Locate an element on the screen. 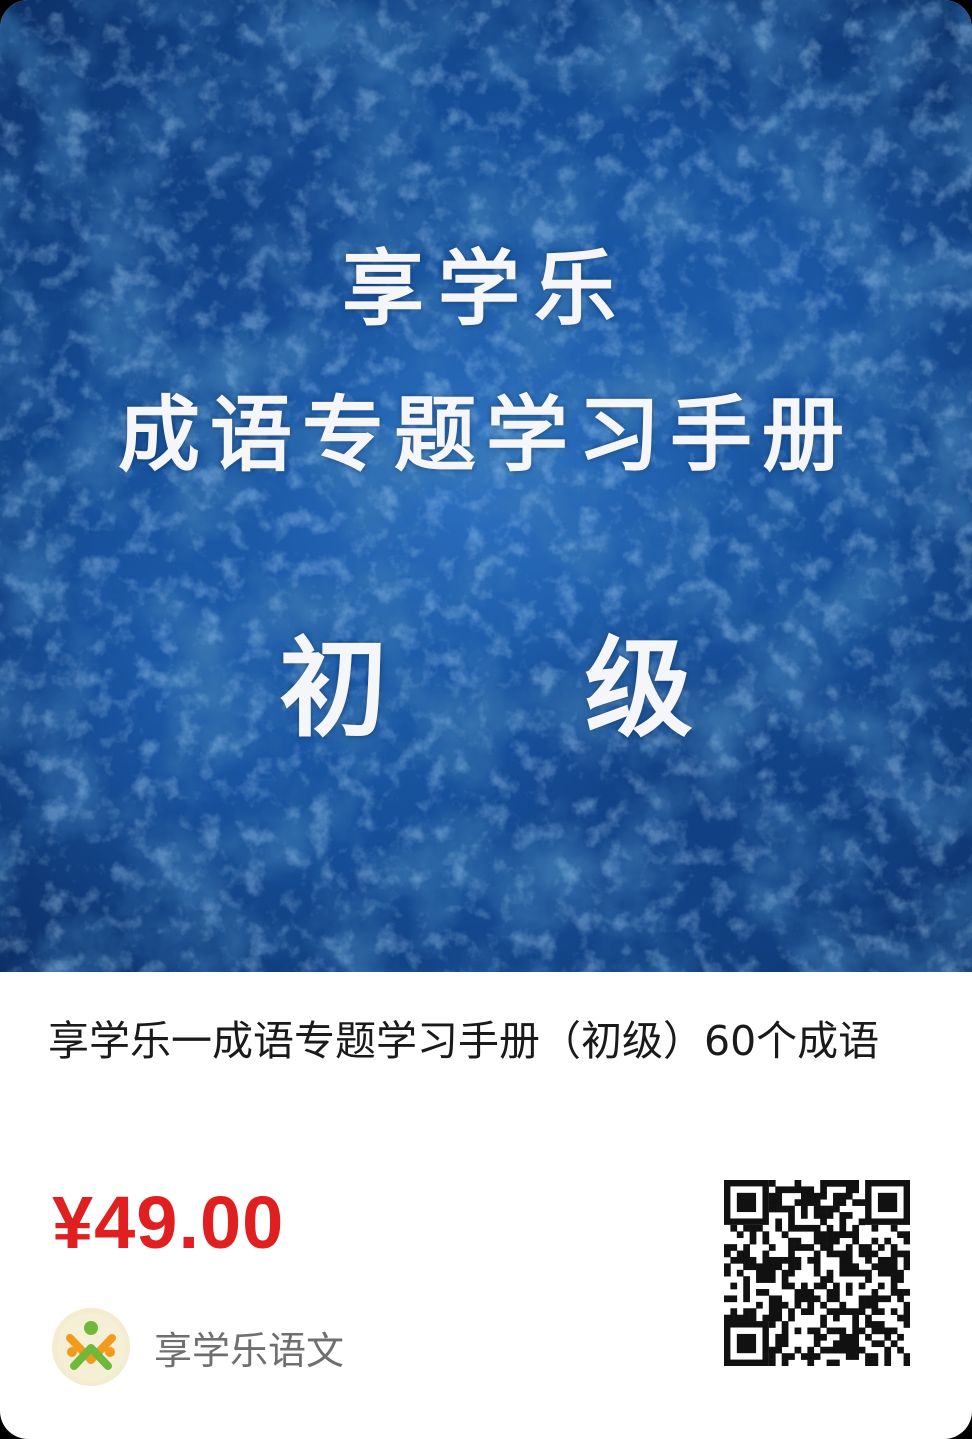 This screenshot has width=972, height=1439. store-logo-graphic is located at coordinates (91, 1347).